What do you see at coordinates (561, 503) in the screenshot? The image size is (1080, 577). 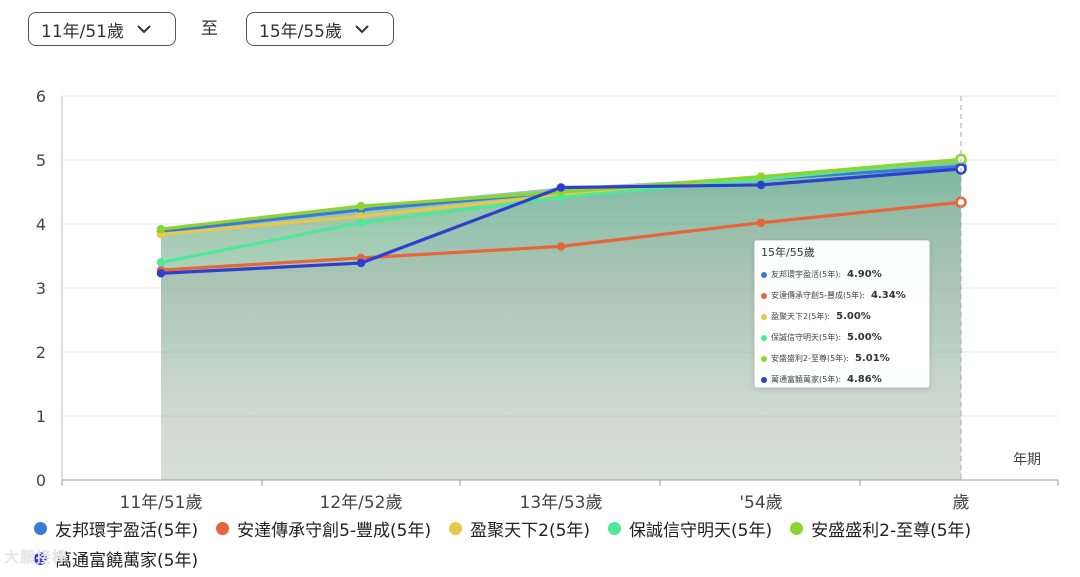 I see `x-tick-label: 13年/53歲` at bounding box center [561, 503].